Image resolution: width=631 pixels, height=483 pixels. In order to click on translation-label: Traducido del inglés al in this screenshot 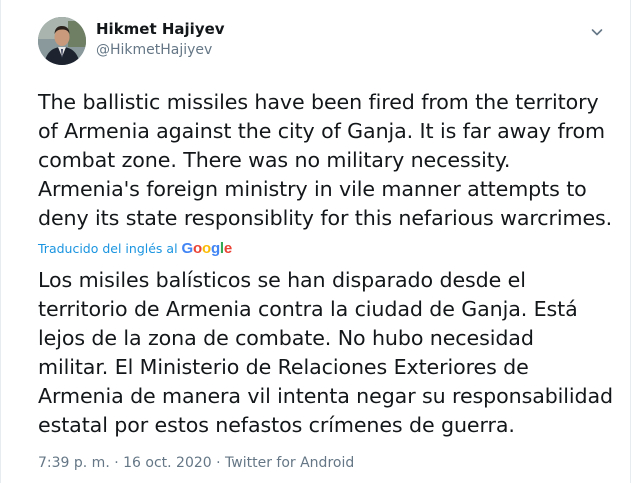, I will do `click(108, 248)`.